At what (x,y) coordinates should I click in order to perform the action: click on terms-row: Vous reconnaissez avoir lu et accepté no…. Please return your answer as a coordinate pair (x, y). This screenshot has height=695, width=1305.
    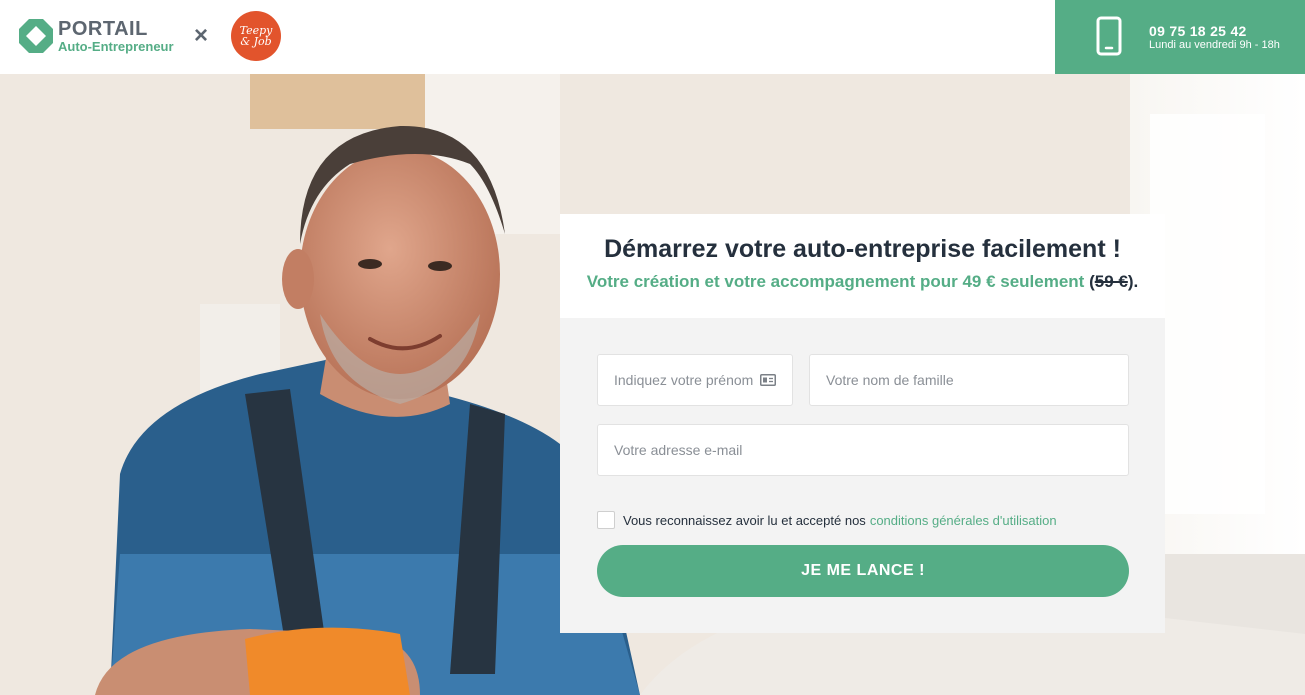
    Looking at the image, I should click on (827, 520).